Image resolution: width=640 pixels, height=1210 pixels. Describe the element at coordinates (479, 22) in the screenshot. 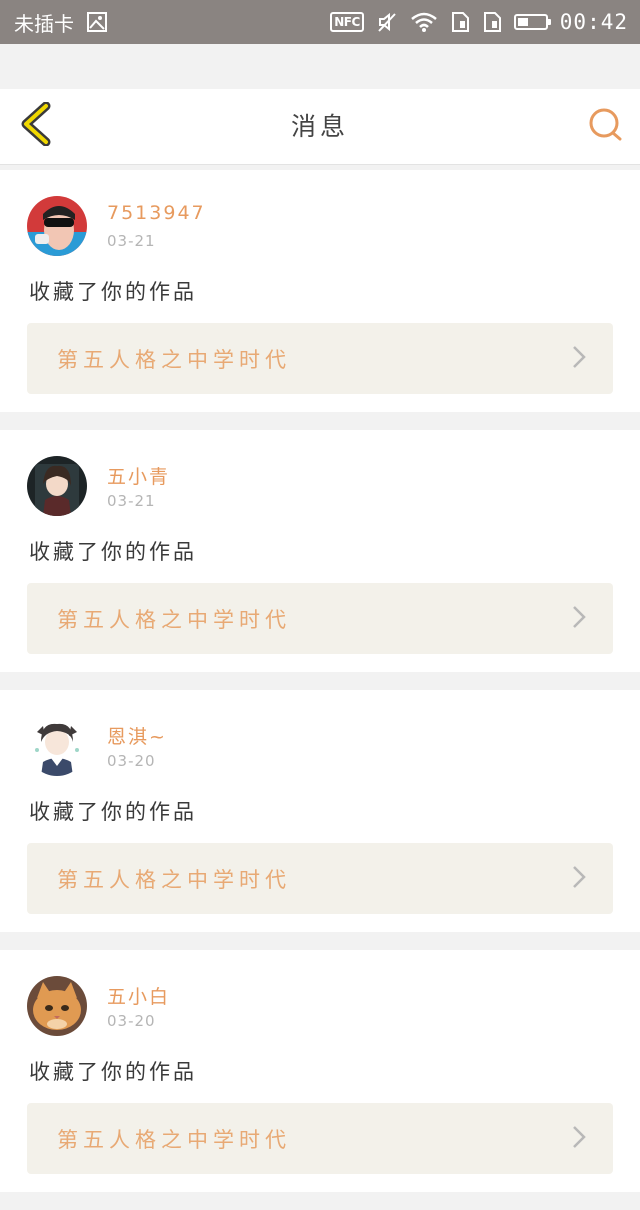

I see `status-right: NFC 00:42` at that location.